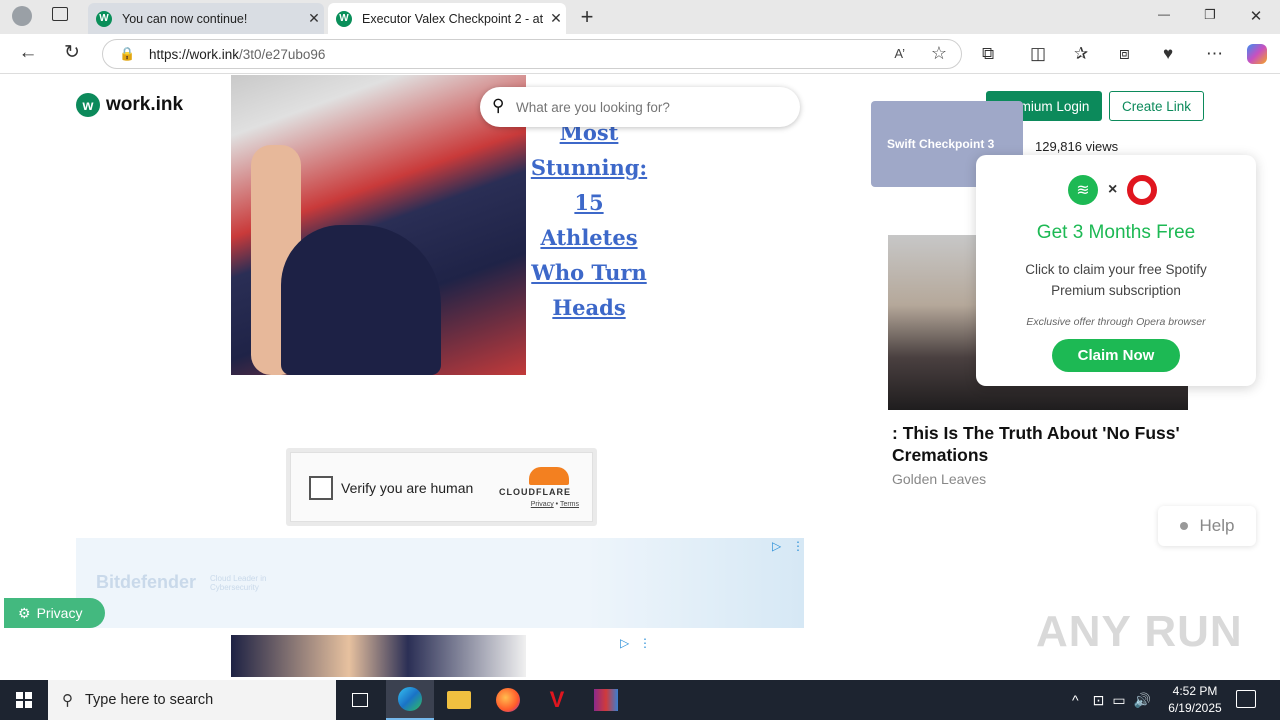 This screenshot has height=720, width=1280. What do you see at coordinates (447, 18) in the screenshot?
I see `tab-executor-valex: W Executor Valex Checkpoint 2 - at w ✕` at bounding box center [447, 18].